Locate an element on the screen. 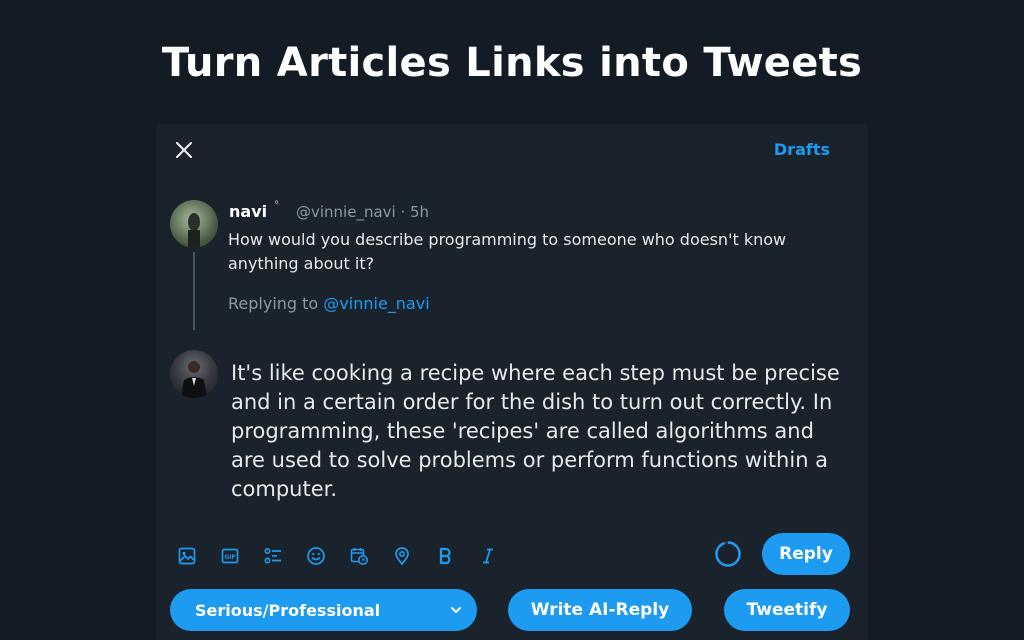 This screenshot has width=1024, height=640. page-headline: Turn Articles Links into Tweets is located at coordinates (512, 63).